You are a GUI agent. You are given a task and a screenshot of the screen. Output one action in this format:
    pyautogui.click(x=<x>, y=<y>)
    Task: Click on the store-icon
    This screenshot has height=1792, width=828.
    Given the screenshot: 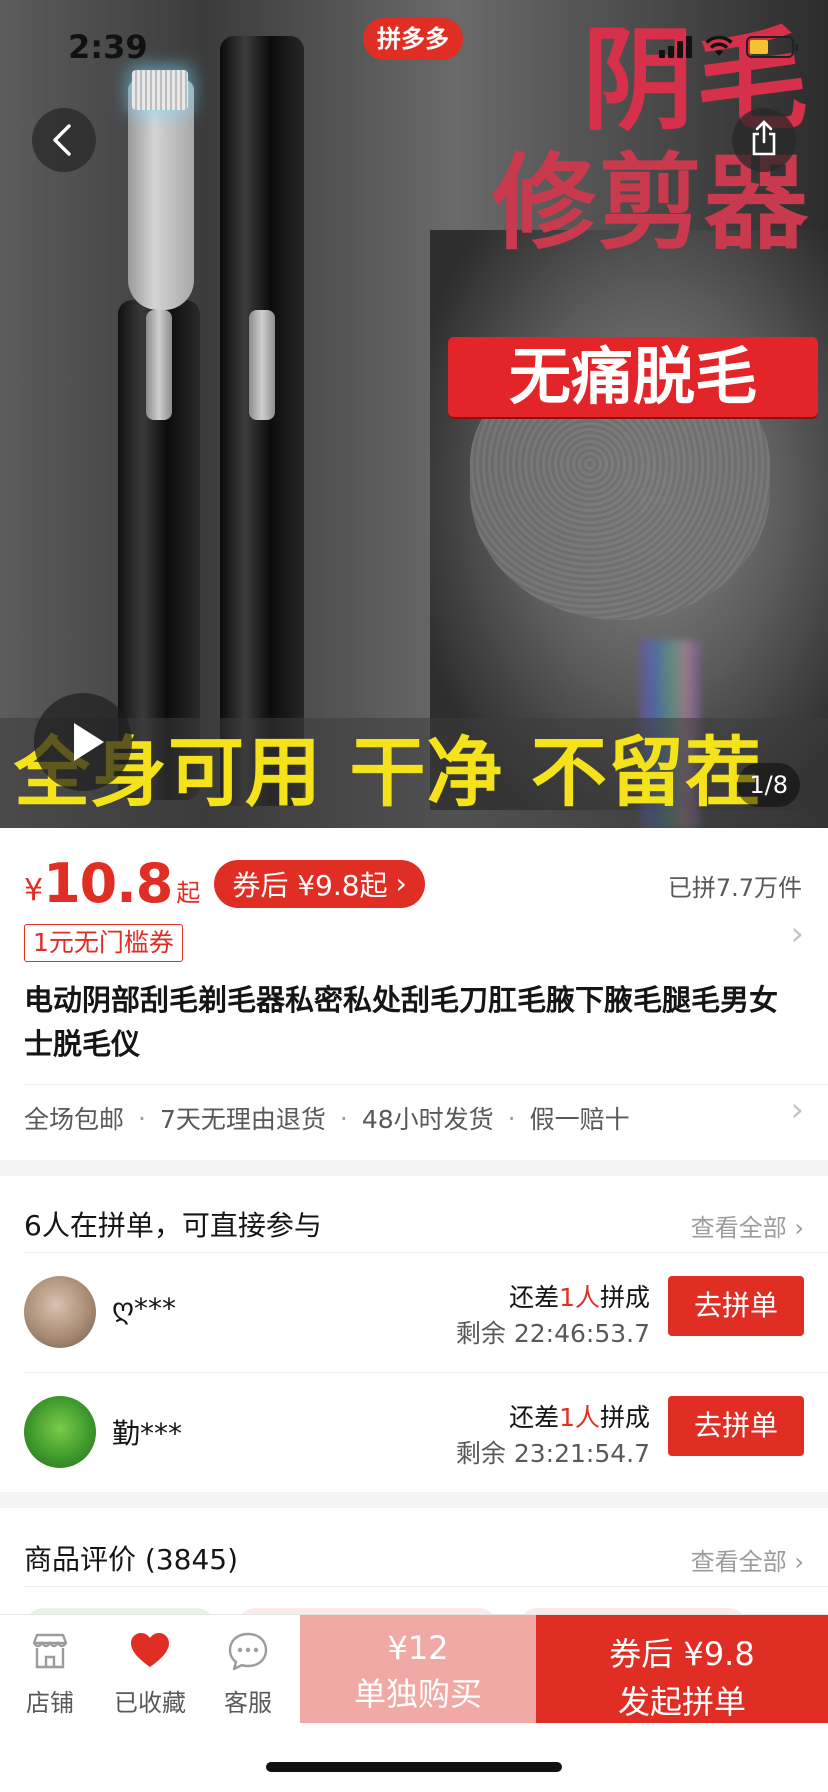 What is the action you would take?
    pyautogui.click(x=50, y=1651)
    